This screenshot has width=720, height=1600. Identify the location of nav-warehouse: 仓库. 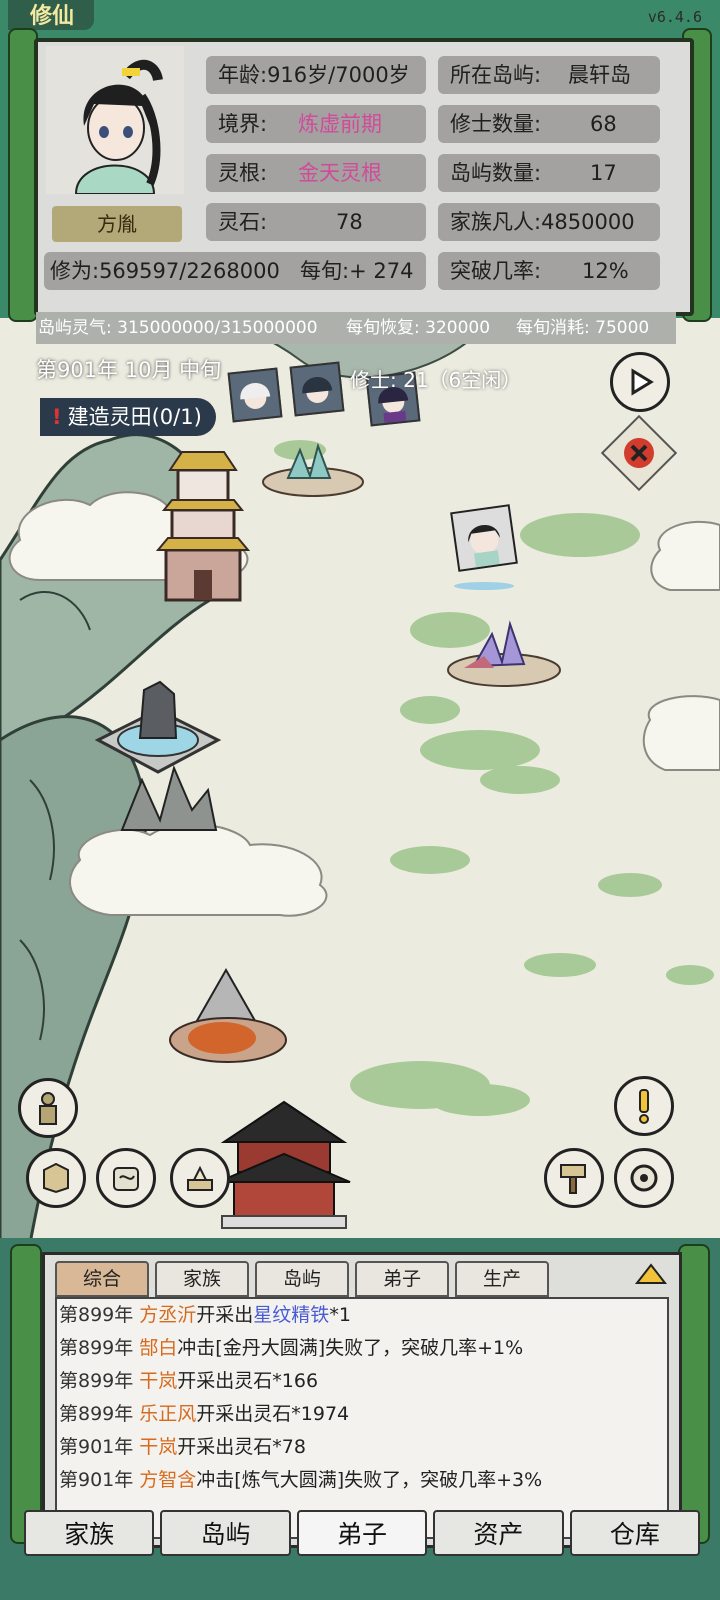
(635, 1533).